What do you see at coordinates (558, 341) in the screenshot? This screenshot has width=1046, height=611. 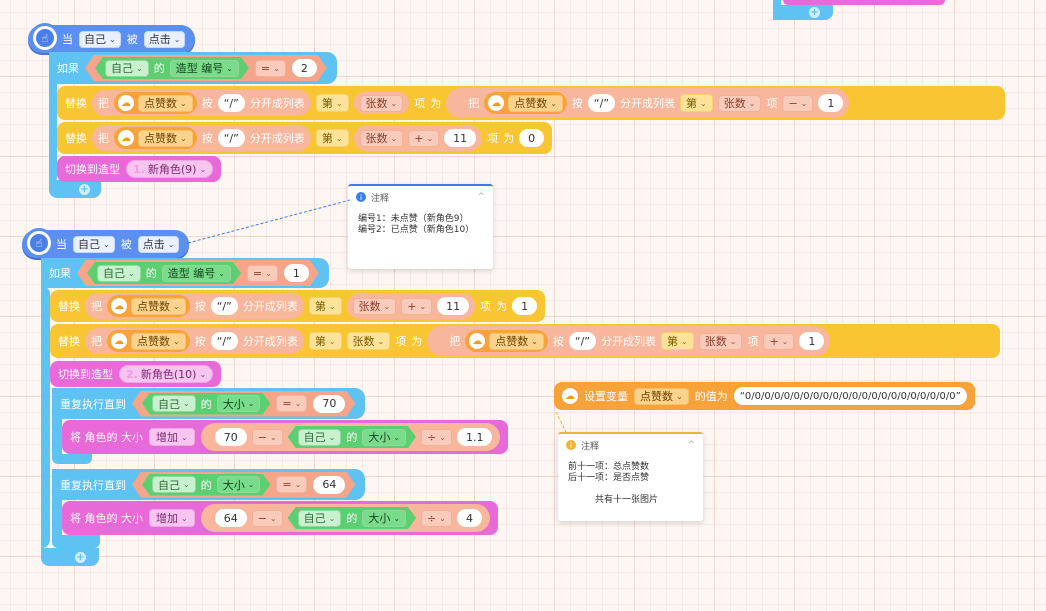 I see `an-label: 按` at bounding box center [558, 341].